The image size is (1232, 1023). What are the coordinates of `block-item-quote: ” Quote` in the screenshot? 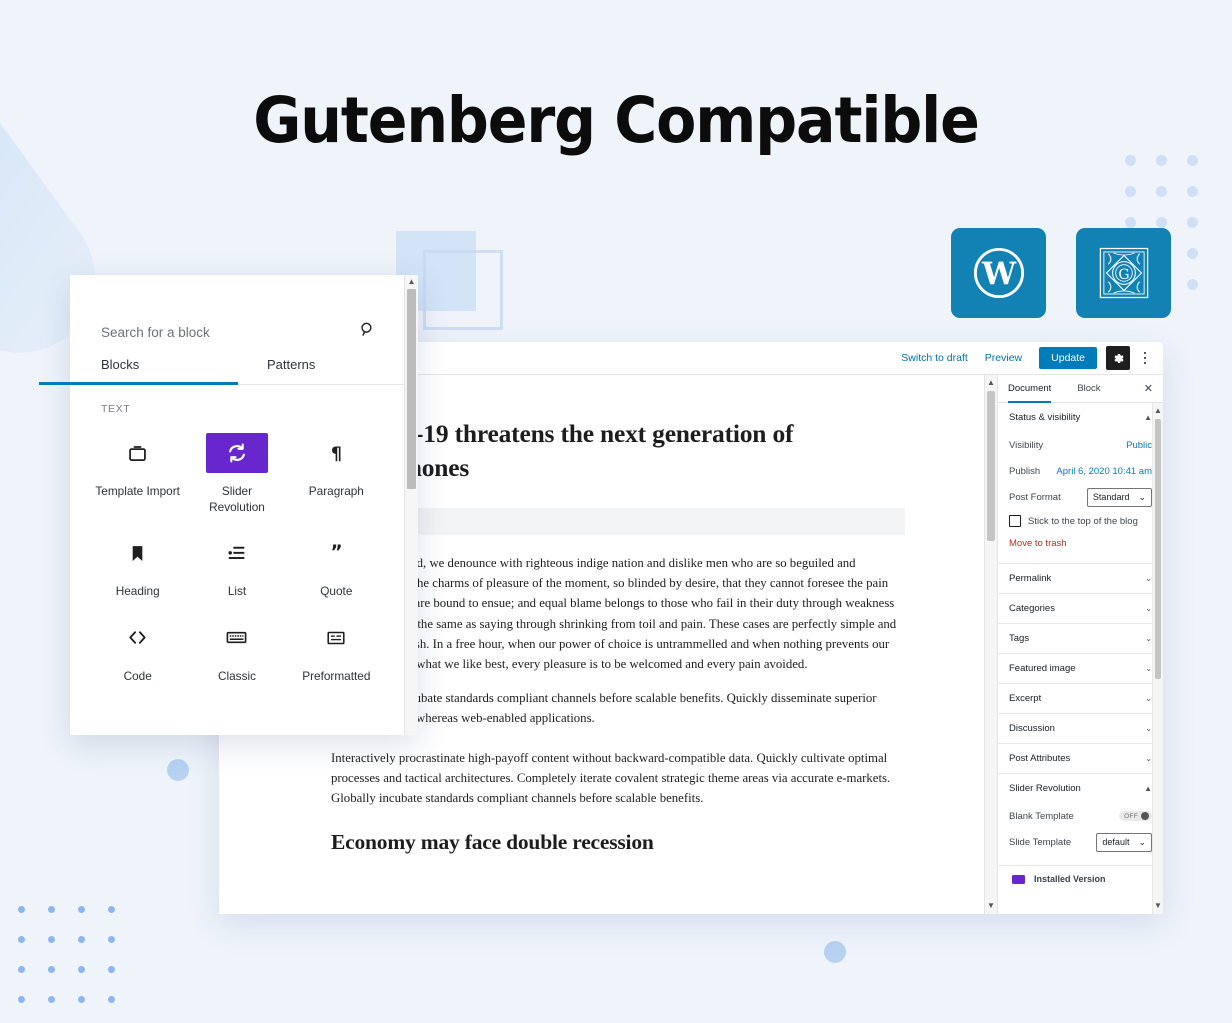 It's located at (336, 560).